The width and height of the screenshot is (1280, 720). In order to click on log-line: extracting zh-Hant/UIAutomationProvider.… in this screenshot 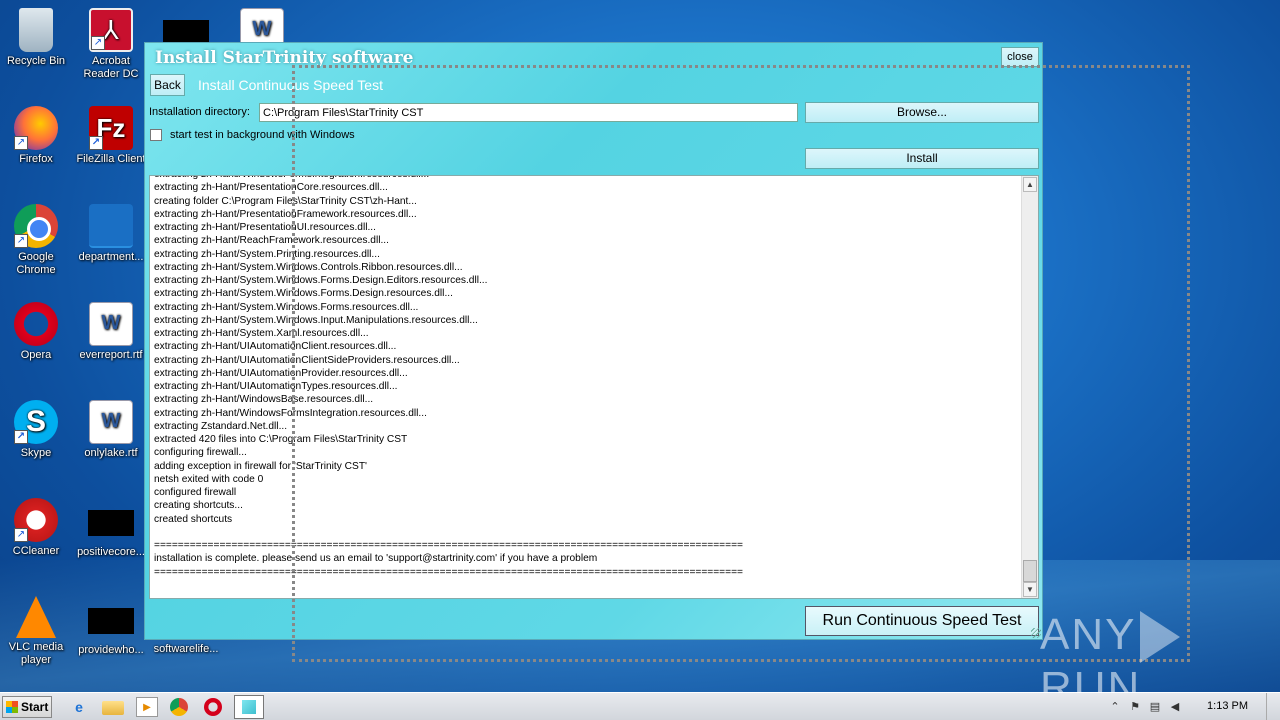, I will do `click(281, 373)`.